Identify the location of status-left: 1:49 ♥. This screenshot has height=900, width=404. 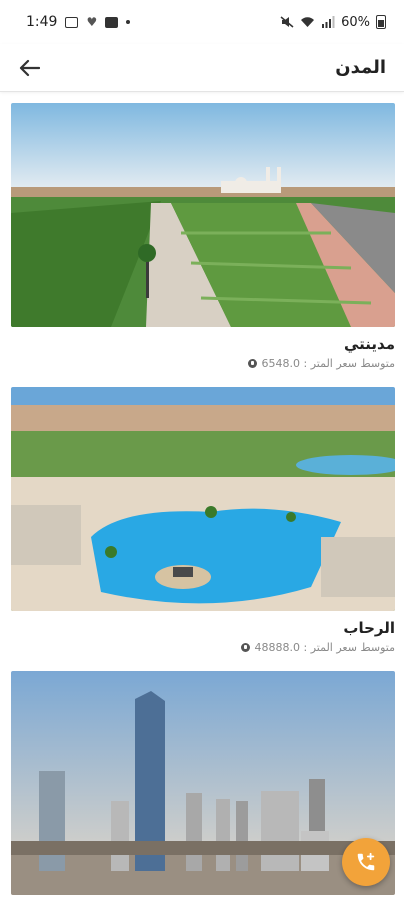
(78, 22).